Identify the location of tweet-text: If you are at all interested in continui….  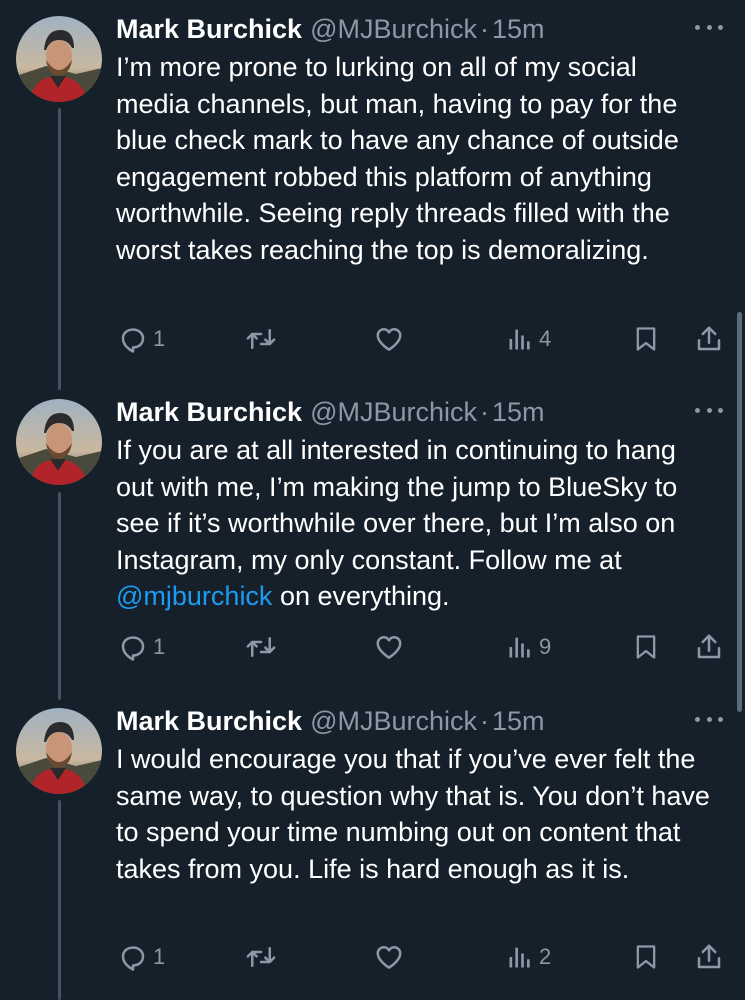
(416, 523).